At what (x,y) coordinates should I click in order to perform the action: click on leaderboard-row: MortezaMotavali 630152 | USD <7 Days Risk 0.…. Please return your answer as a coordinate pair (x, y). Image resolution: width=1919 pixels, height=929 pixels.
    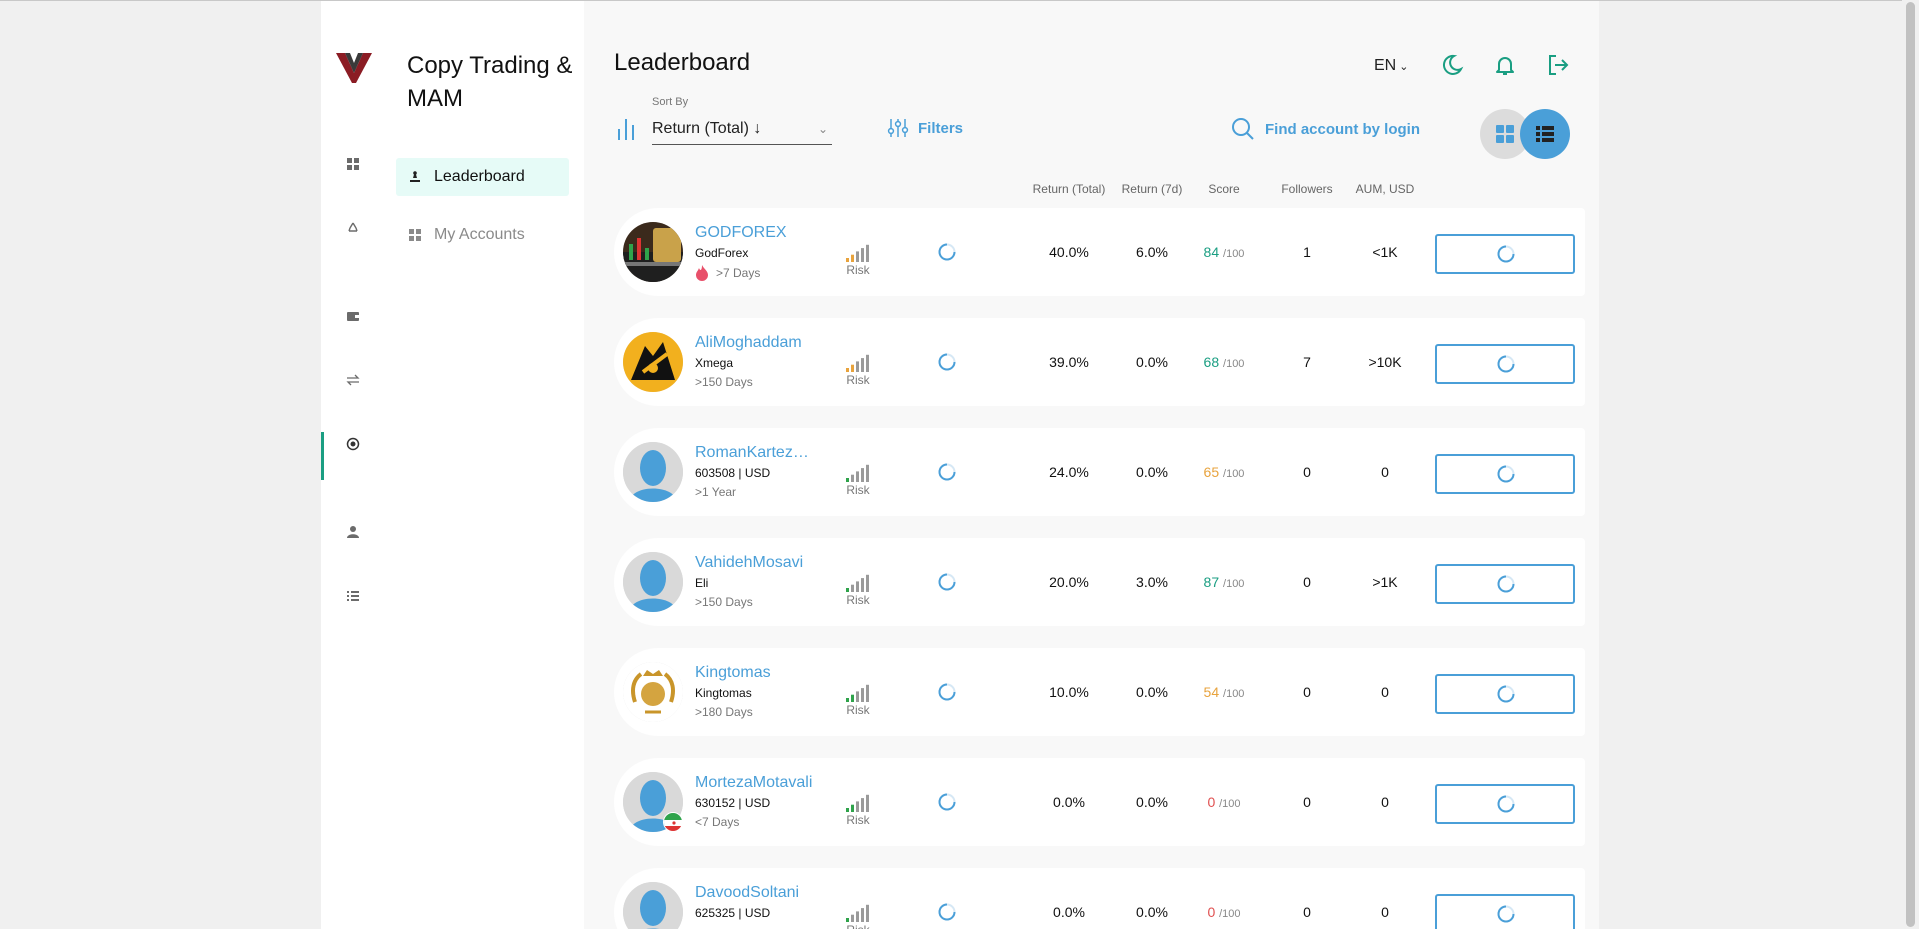
    Looking at the image, I should click on (1099, 802).